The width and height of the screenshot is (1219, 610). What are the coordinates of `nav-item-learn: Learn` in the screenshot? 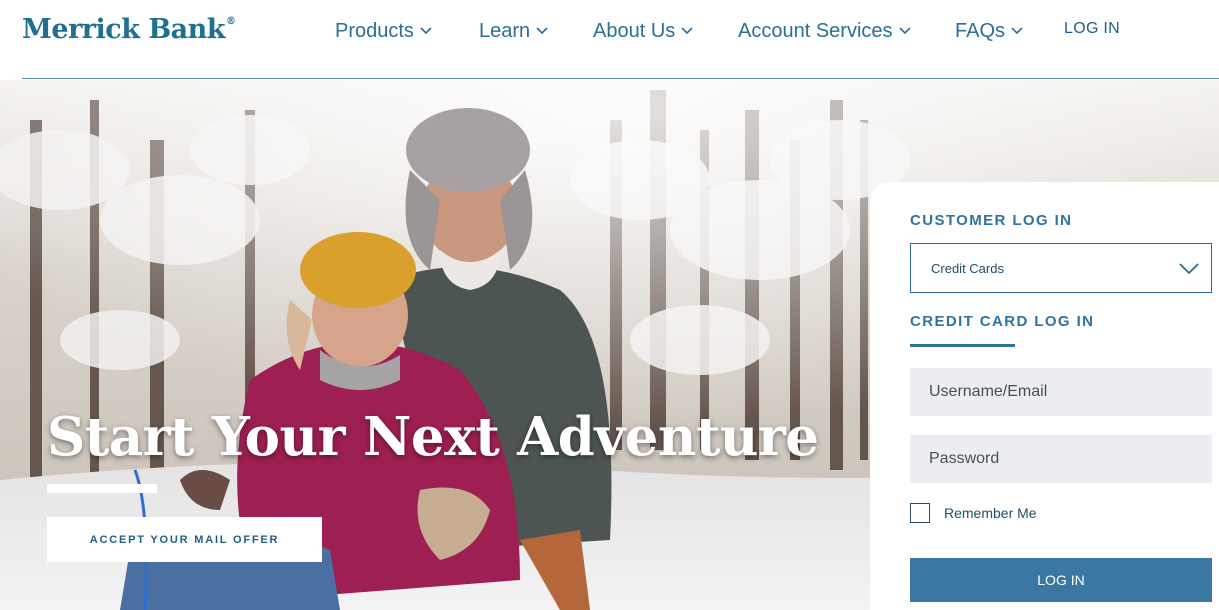 It's located at (513, 31).